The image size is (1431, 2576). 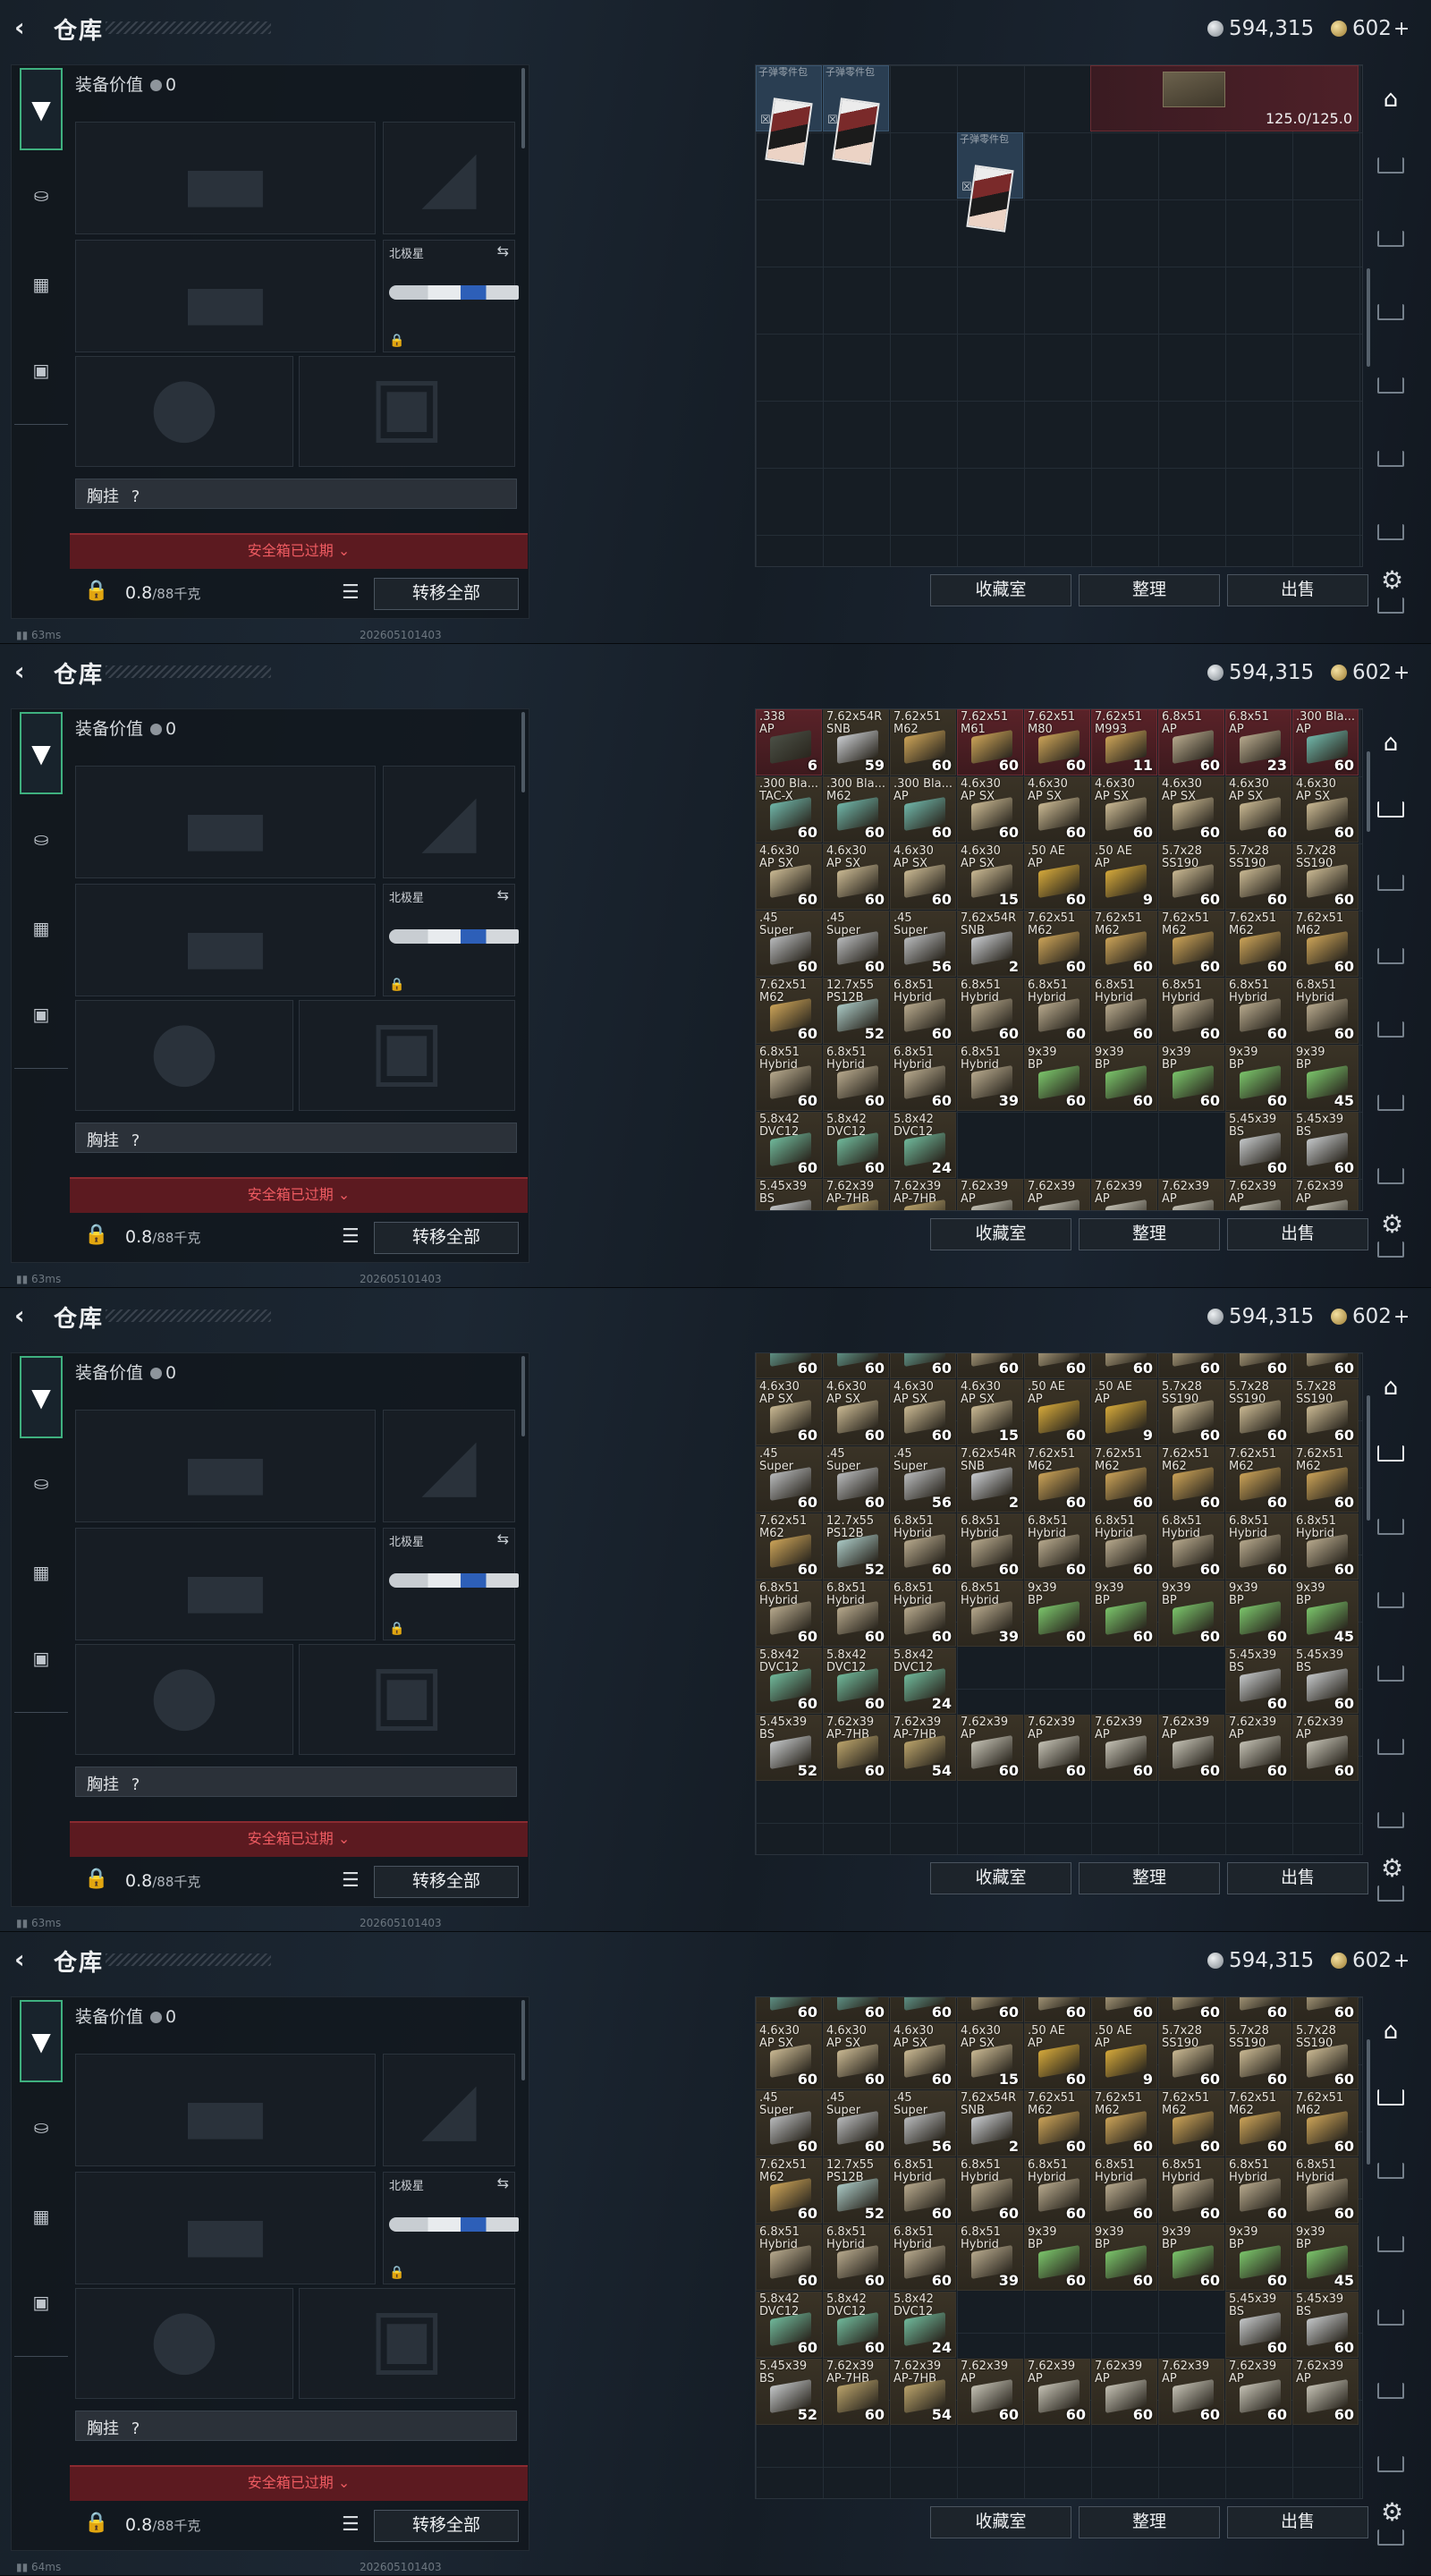 What do you see at coordinates (447, 1882) in the screenshot?
I see `transfer-all-button: 转移全部` at bounding box center [447, 1882].